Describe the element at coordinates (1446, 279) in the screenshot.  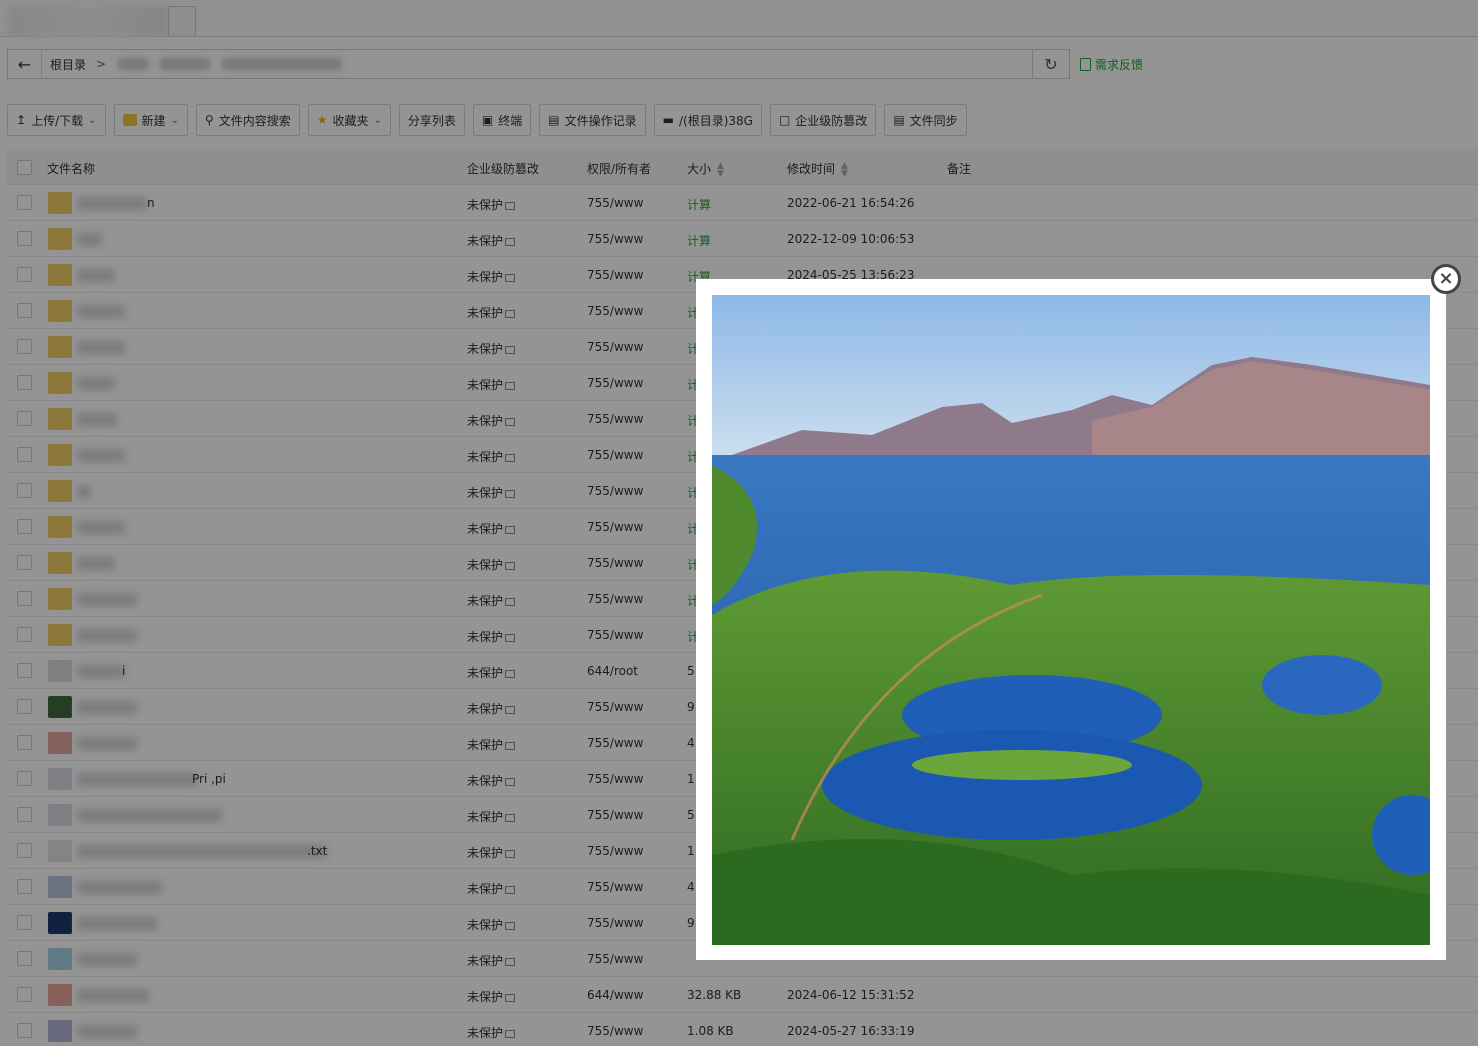
I see `close-icon: ×` at that location.